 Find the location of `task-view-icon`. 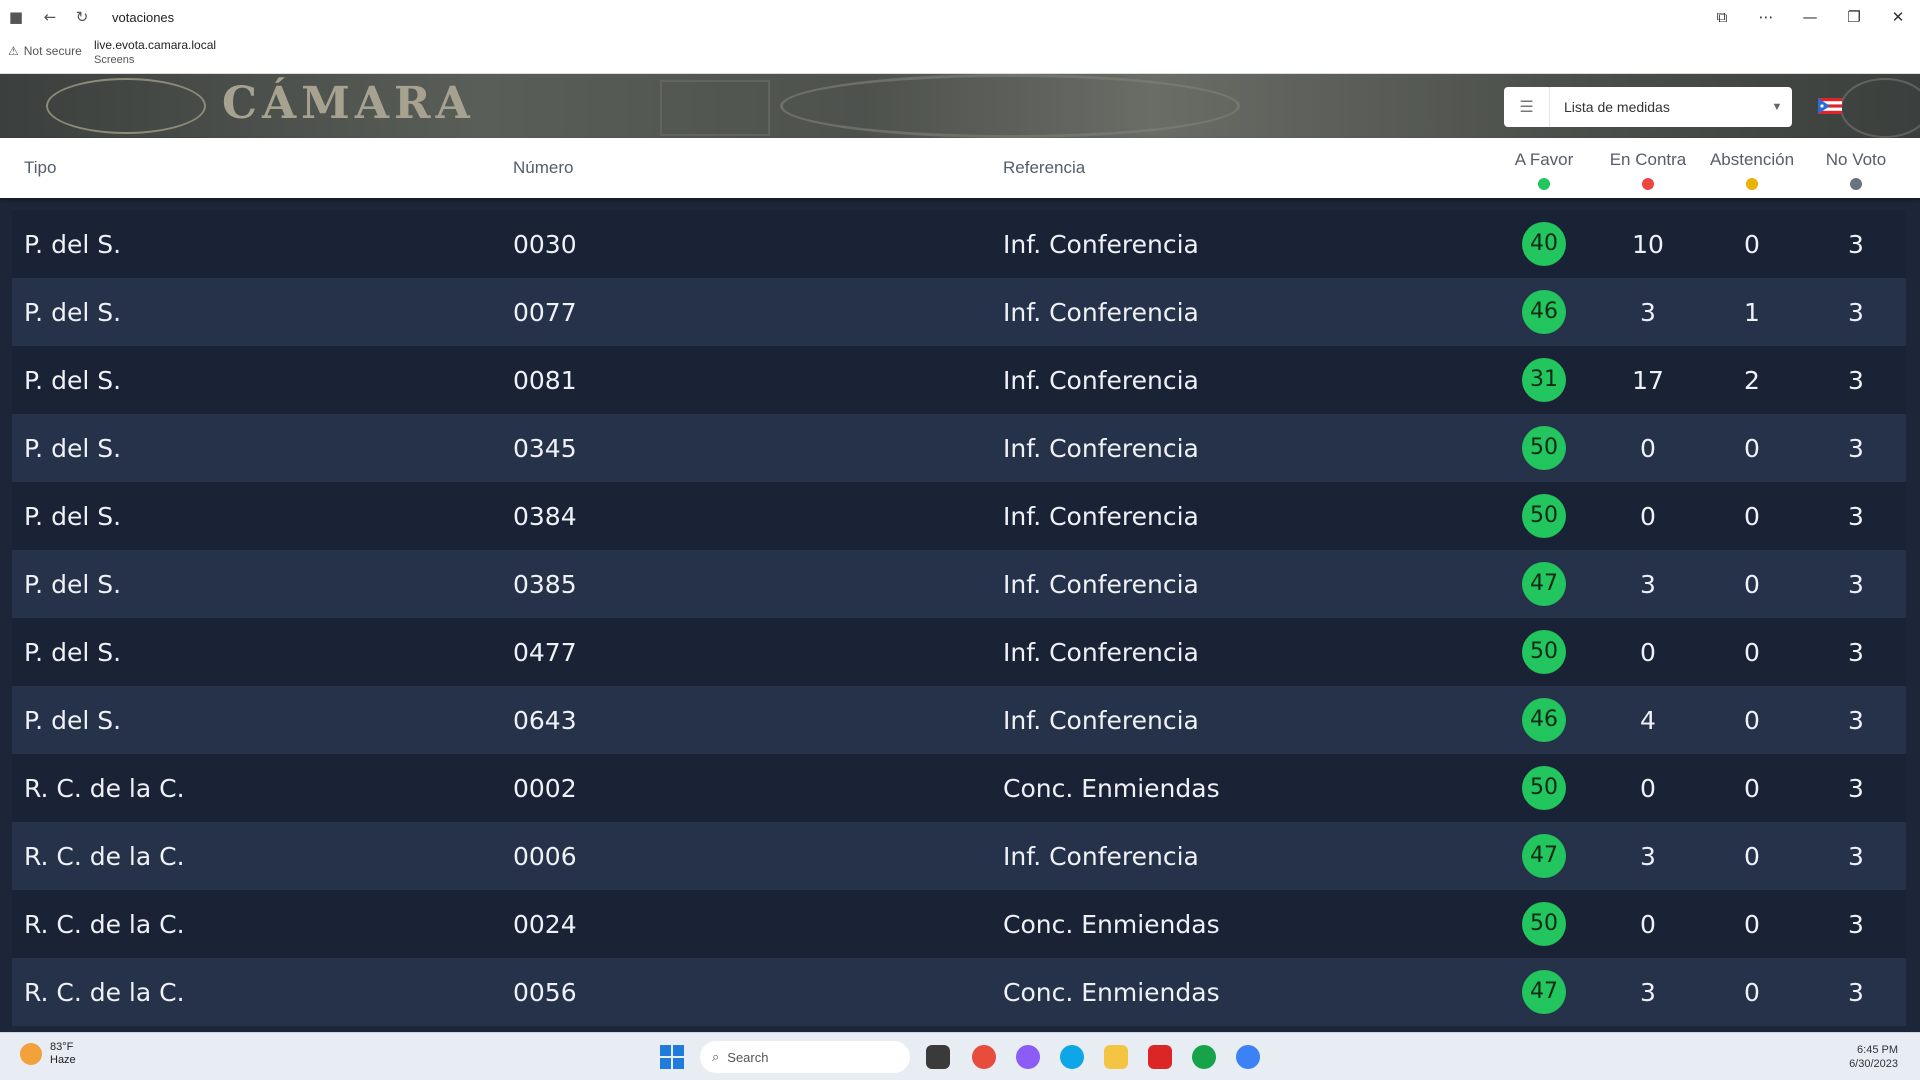

task-view-icon is located at coordinates (938, 1057).